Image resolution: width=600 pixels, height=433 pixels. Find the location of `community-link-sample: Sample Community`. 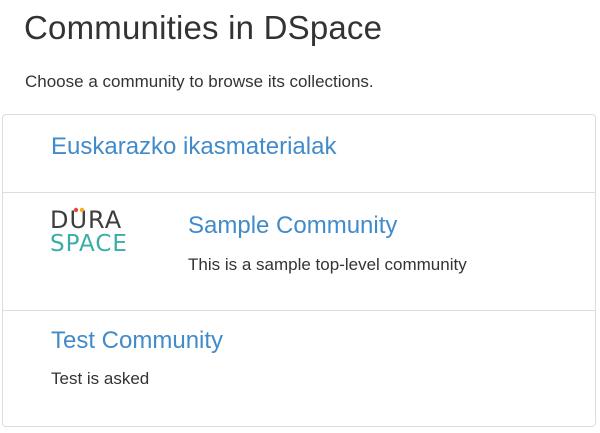

community-link-sample: Sample Community is located at coordinates (292, 226).